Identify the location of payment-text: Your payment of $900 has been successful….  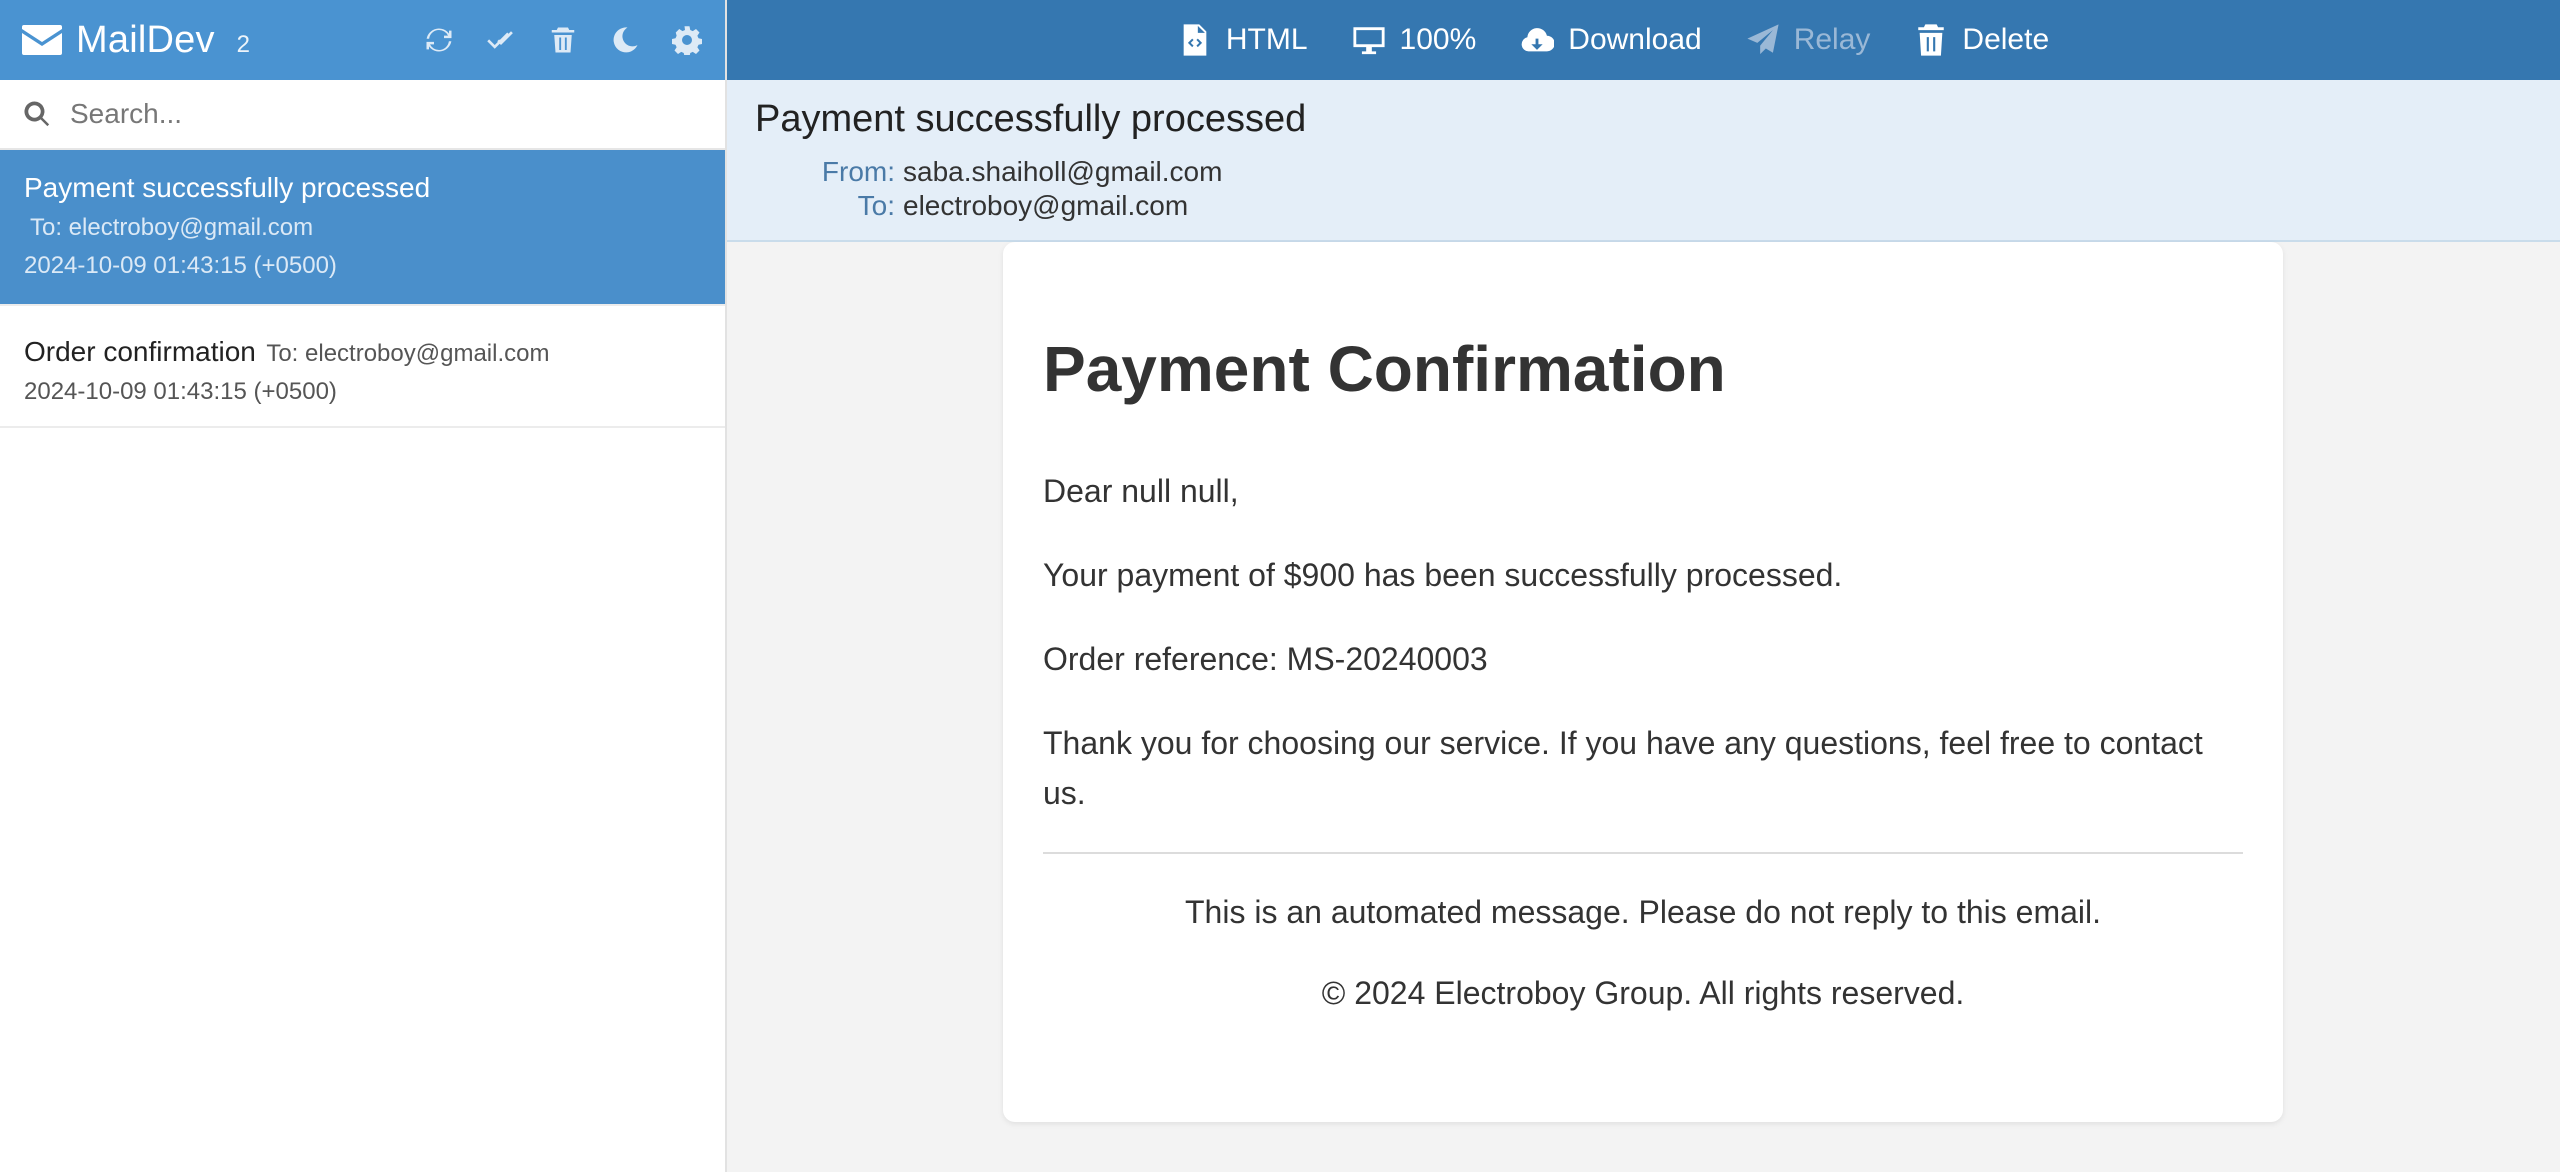
(1443, 575).